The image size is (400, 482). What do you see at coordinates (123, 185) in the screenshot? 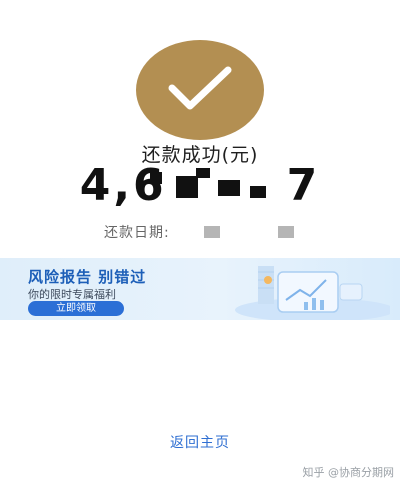
I see `amount-prefix: 4,6` at bounding box center [123, 185].